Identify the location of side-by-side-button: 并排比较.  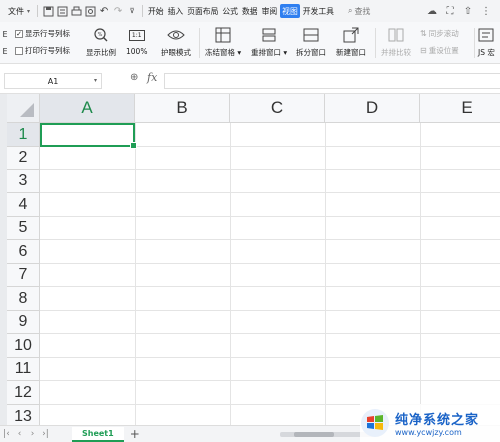
(396, 42).